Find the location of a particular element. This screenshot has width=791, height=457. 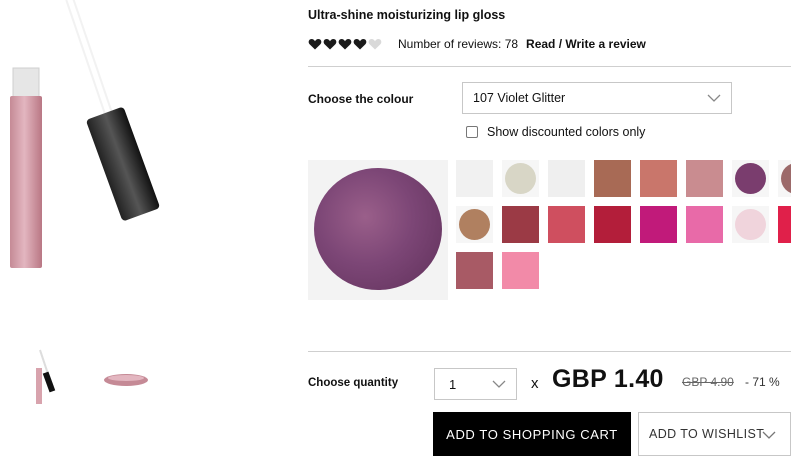

discount-filter: Show discounted colors only is located at coordinates (555, 132).